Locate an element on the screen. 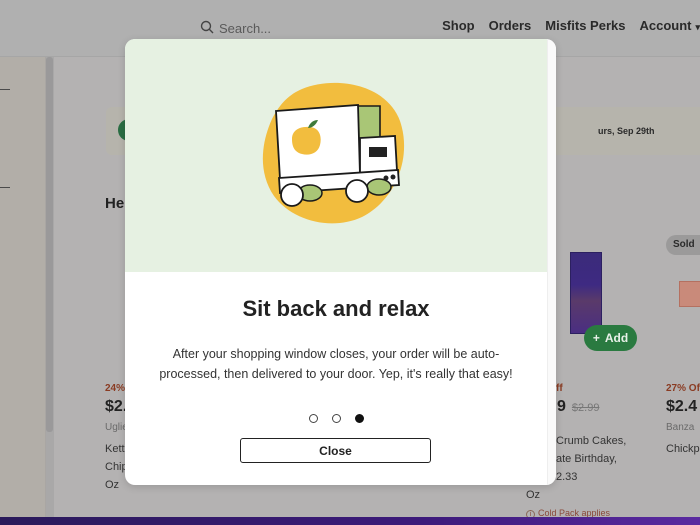 The height and width of the screenshot is (525, 700). product-name: Chickp is located at coordinates (683, 449).